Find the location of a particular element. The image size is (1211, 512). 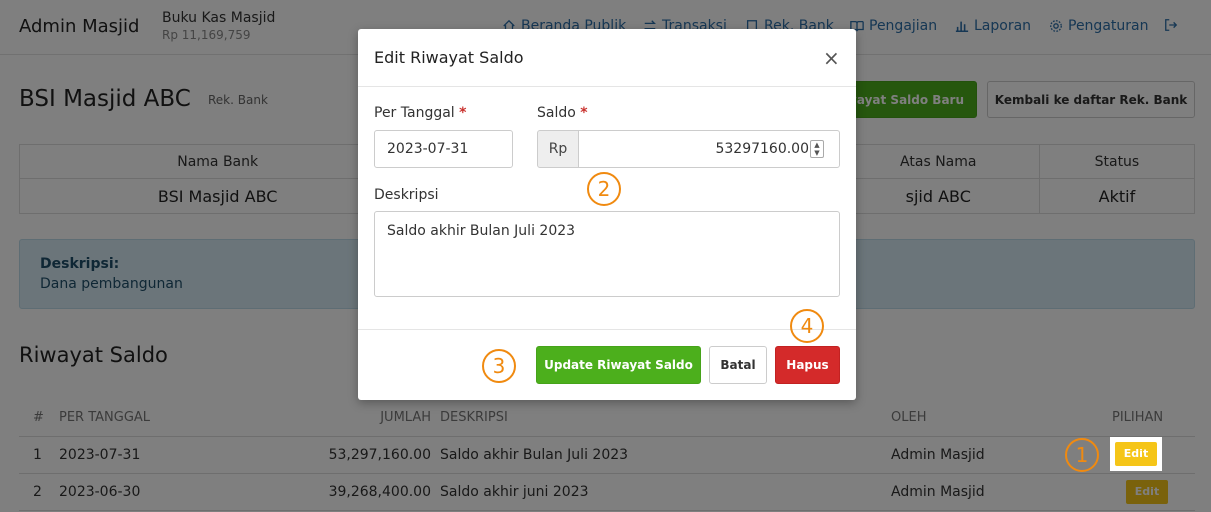

cancel-button: Batal is located at coordinates (738, 365).